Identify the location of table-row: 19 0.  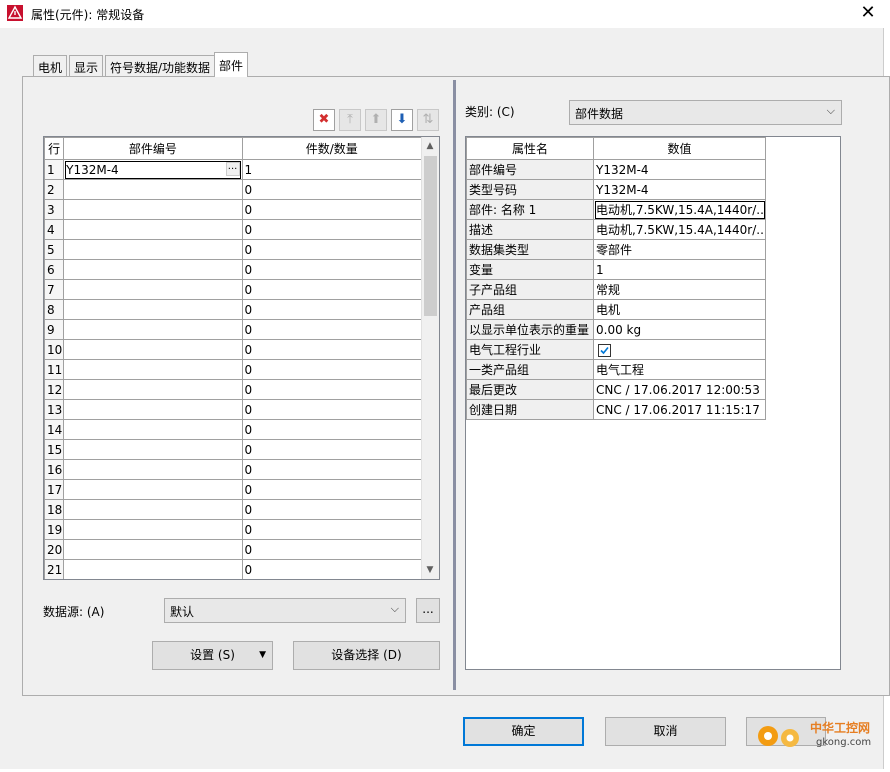
(233, 529).